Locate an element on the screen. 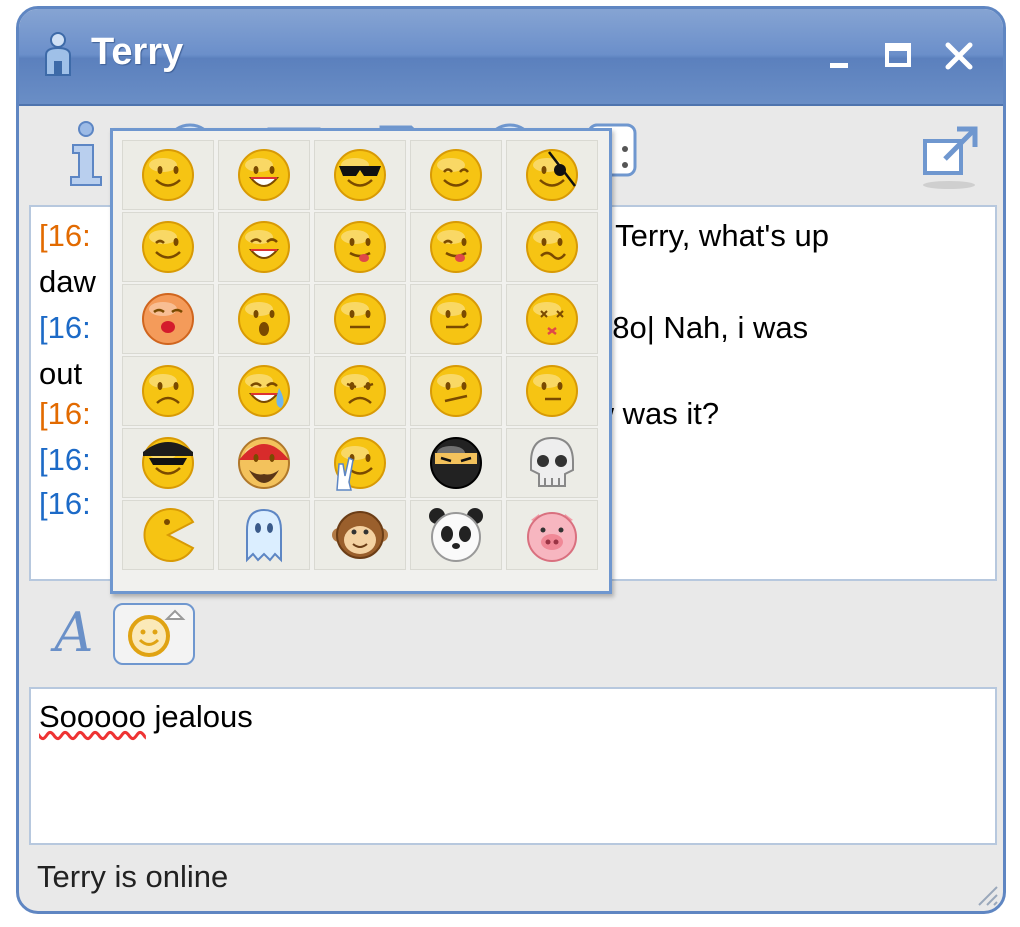 This screenshot has width=1020, height=927. smiley-icon is located at coordinates (157, 633).